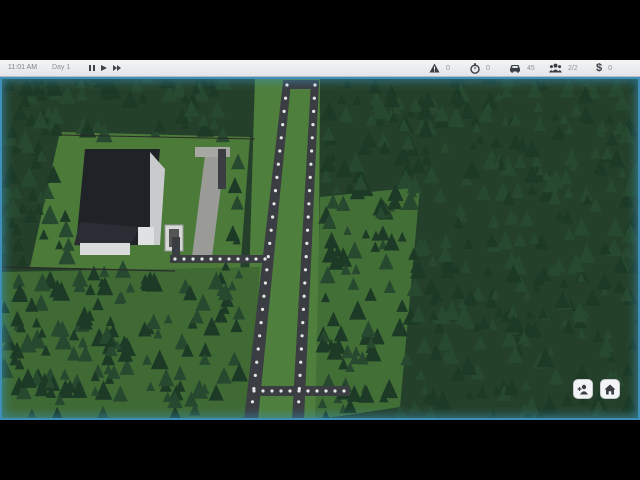  Describe the element at coordinates (475, 68) in the screenshot. I see `stopwatch-icon` at that location.